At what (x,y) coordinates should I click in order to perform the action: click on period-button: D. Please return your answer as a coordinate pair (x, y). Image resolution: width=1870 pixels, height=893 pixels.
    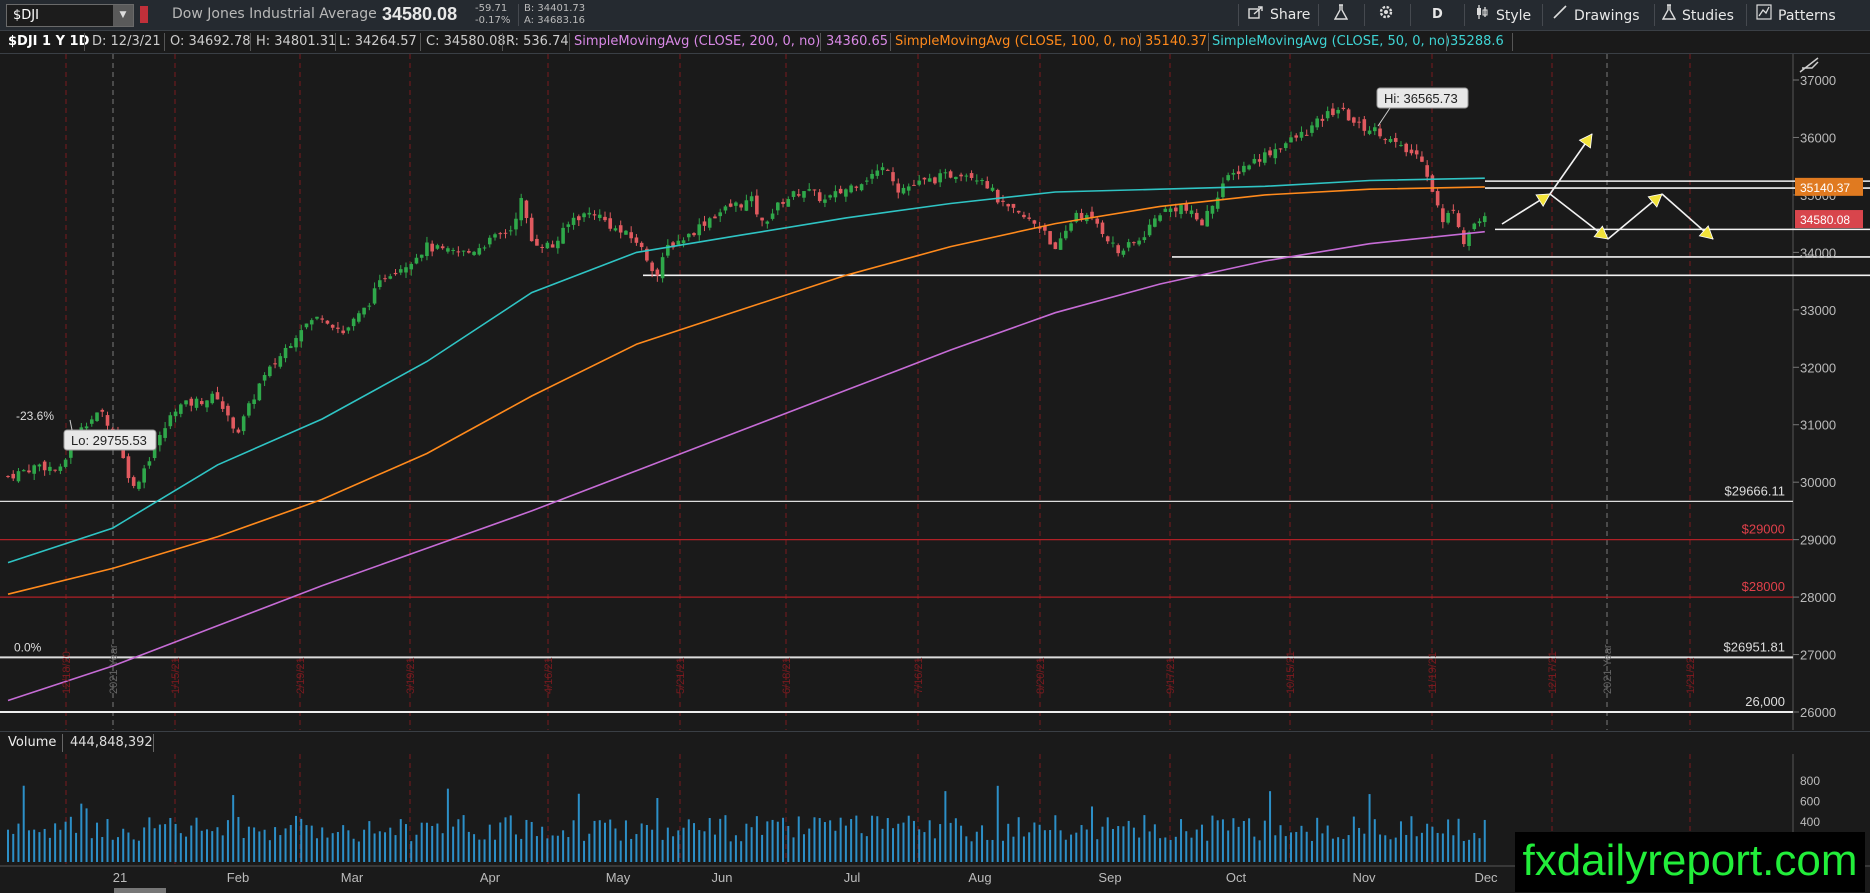
    Looking at the image, I should click on (1437, 15).